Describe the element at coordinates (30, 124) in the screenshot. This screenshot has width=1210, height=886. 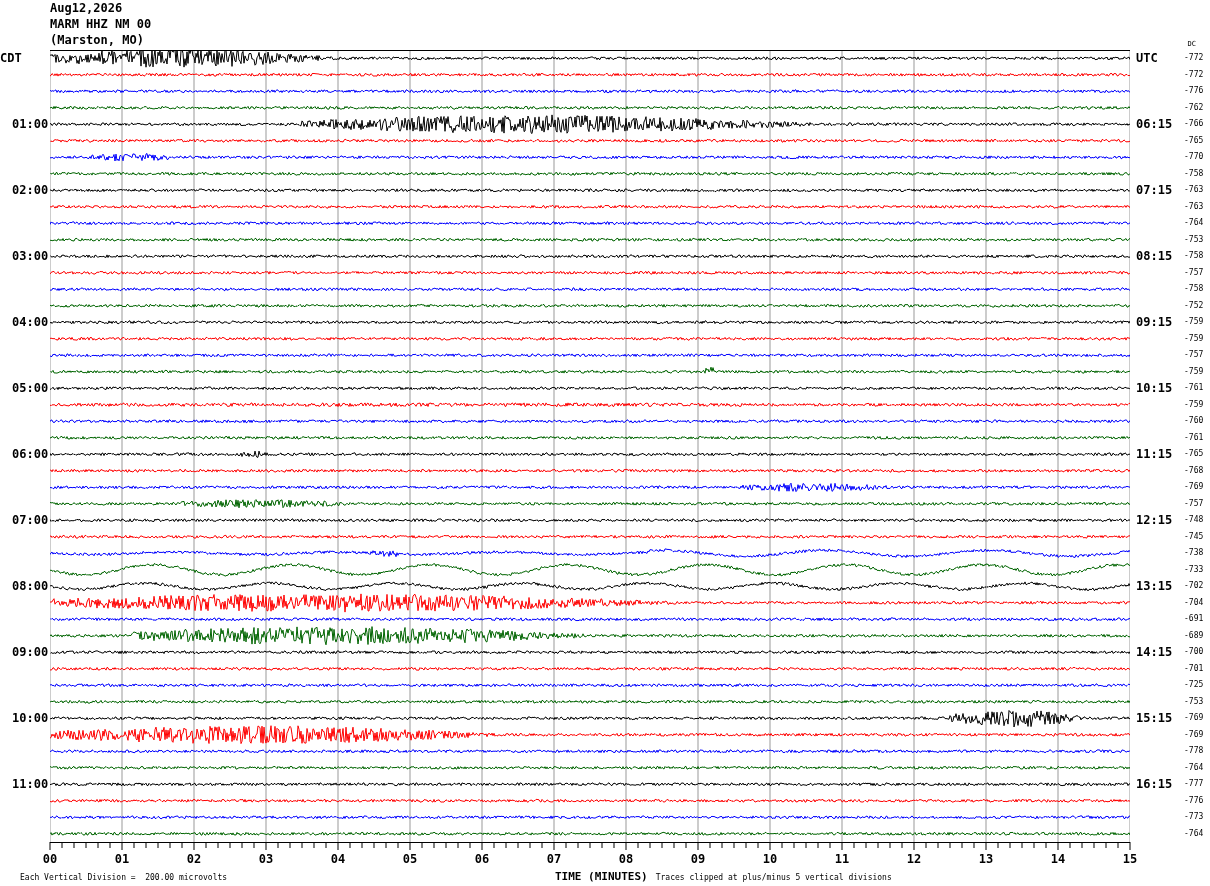
I see `hour-label: 01:00` at that location.